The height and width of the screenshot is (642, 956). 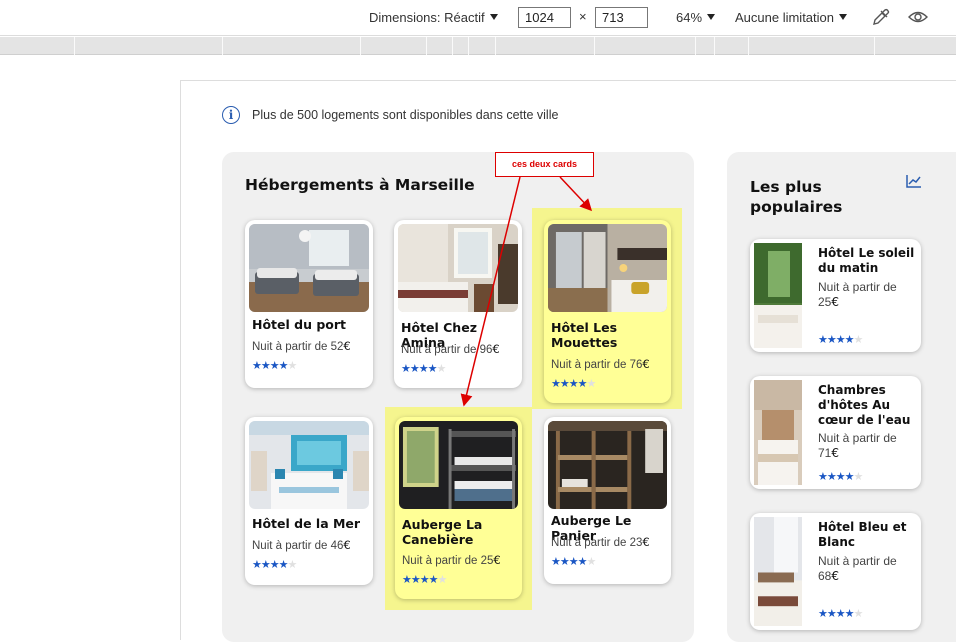 I want to click on width-input, so click(x=544, y=17).